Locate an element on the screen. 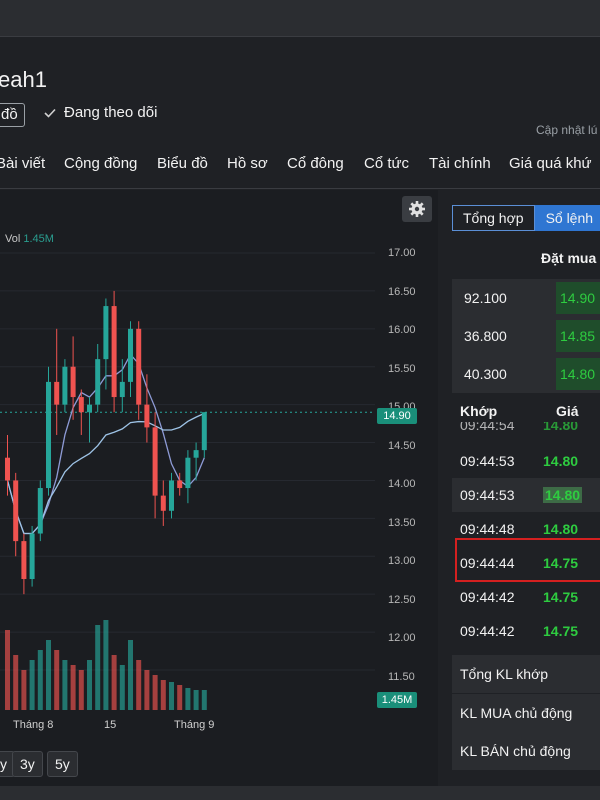 The width and height of the screenshot is (600, 800). tab-price-history: Giá quá khứ is located at coordinates (550, 163).